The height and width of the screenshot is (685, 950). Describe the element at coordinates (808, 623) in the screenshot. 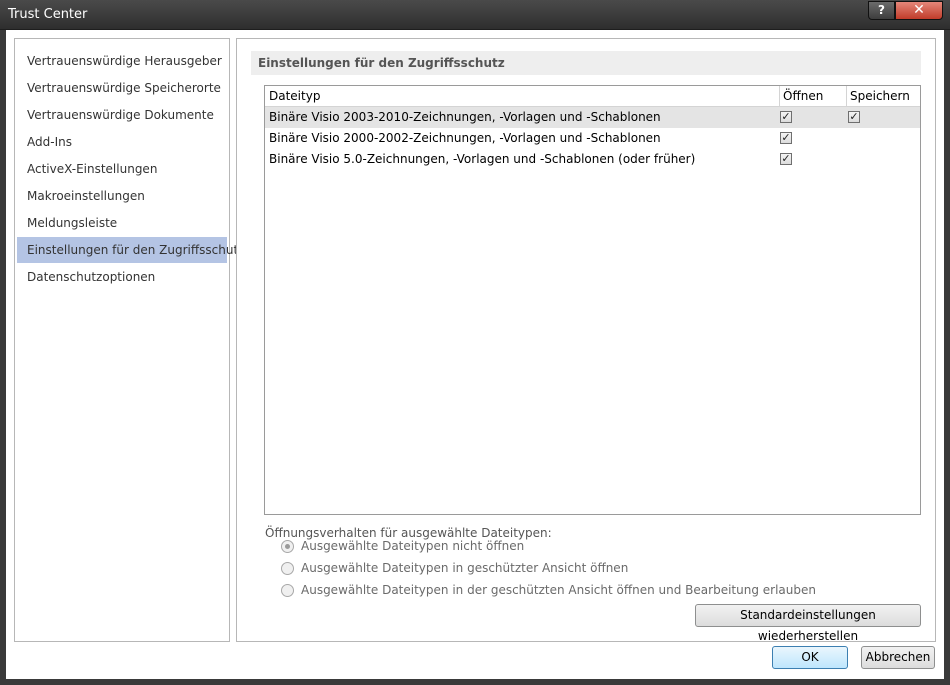

I see `restore-defaults-button: Standardeinstellungen wiederherstellen` at that location.